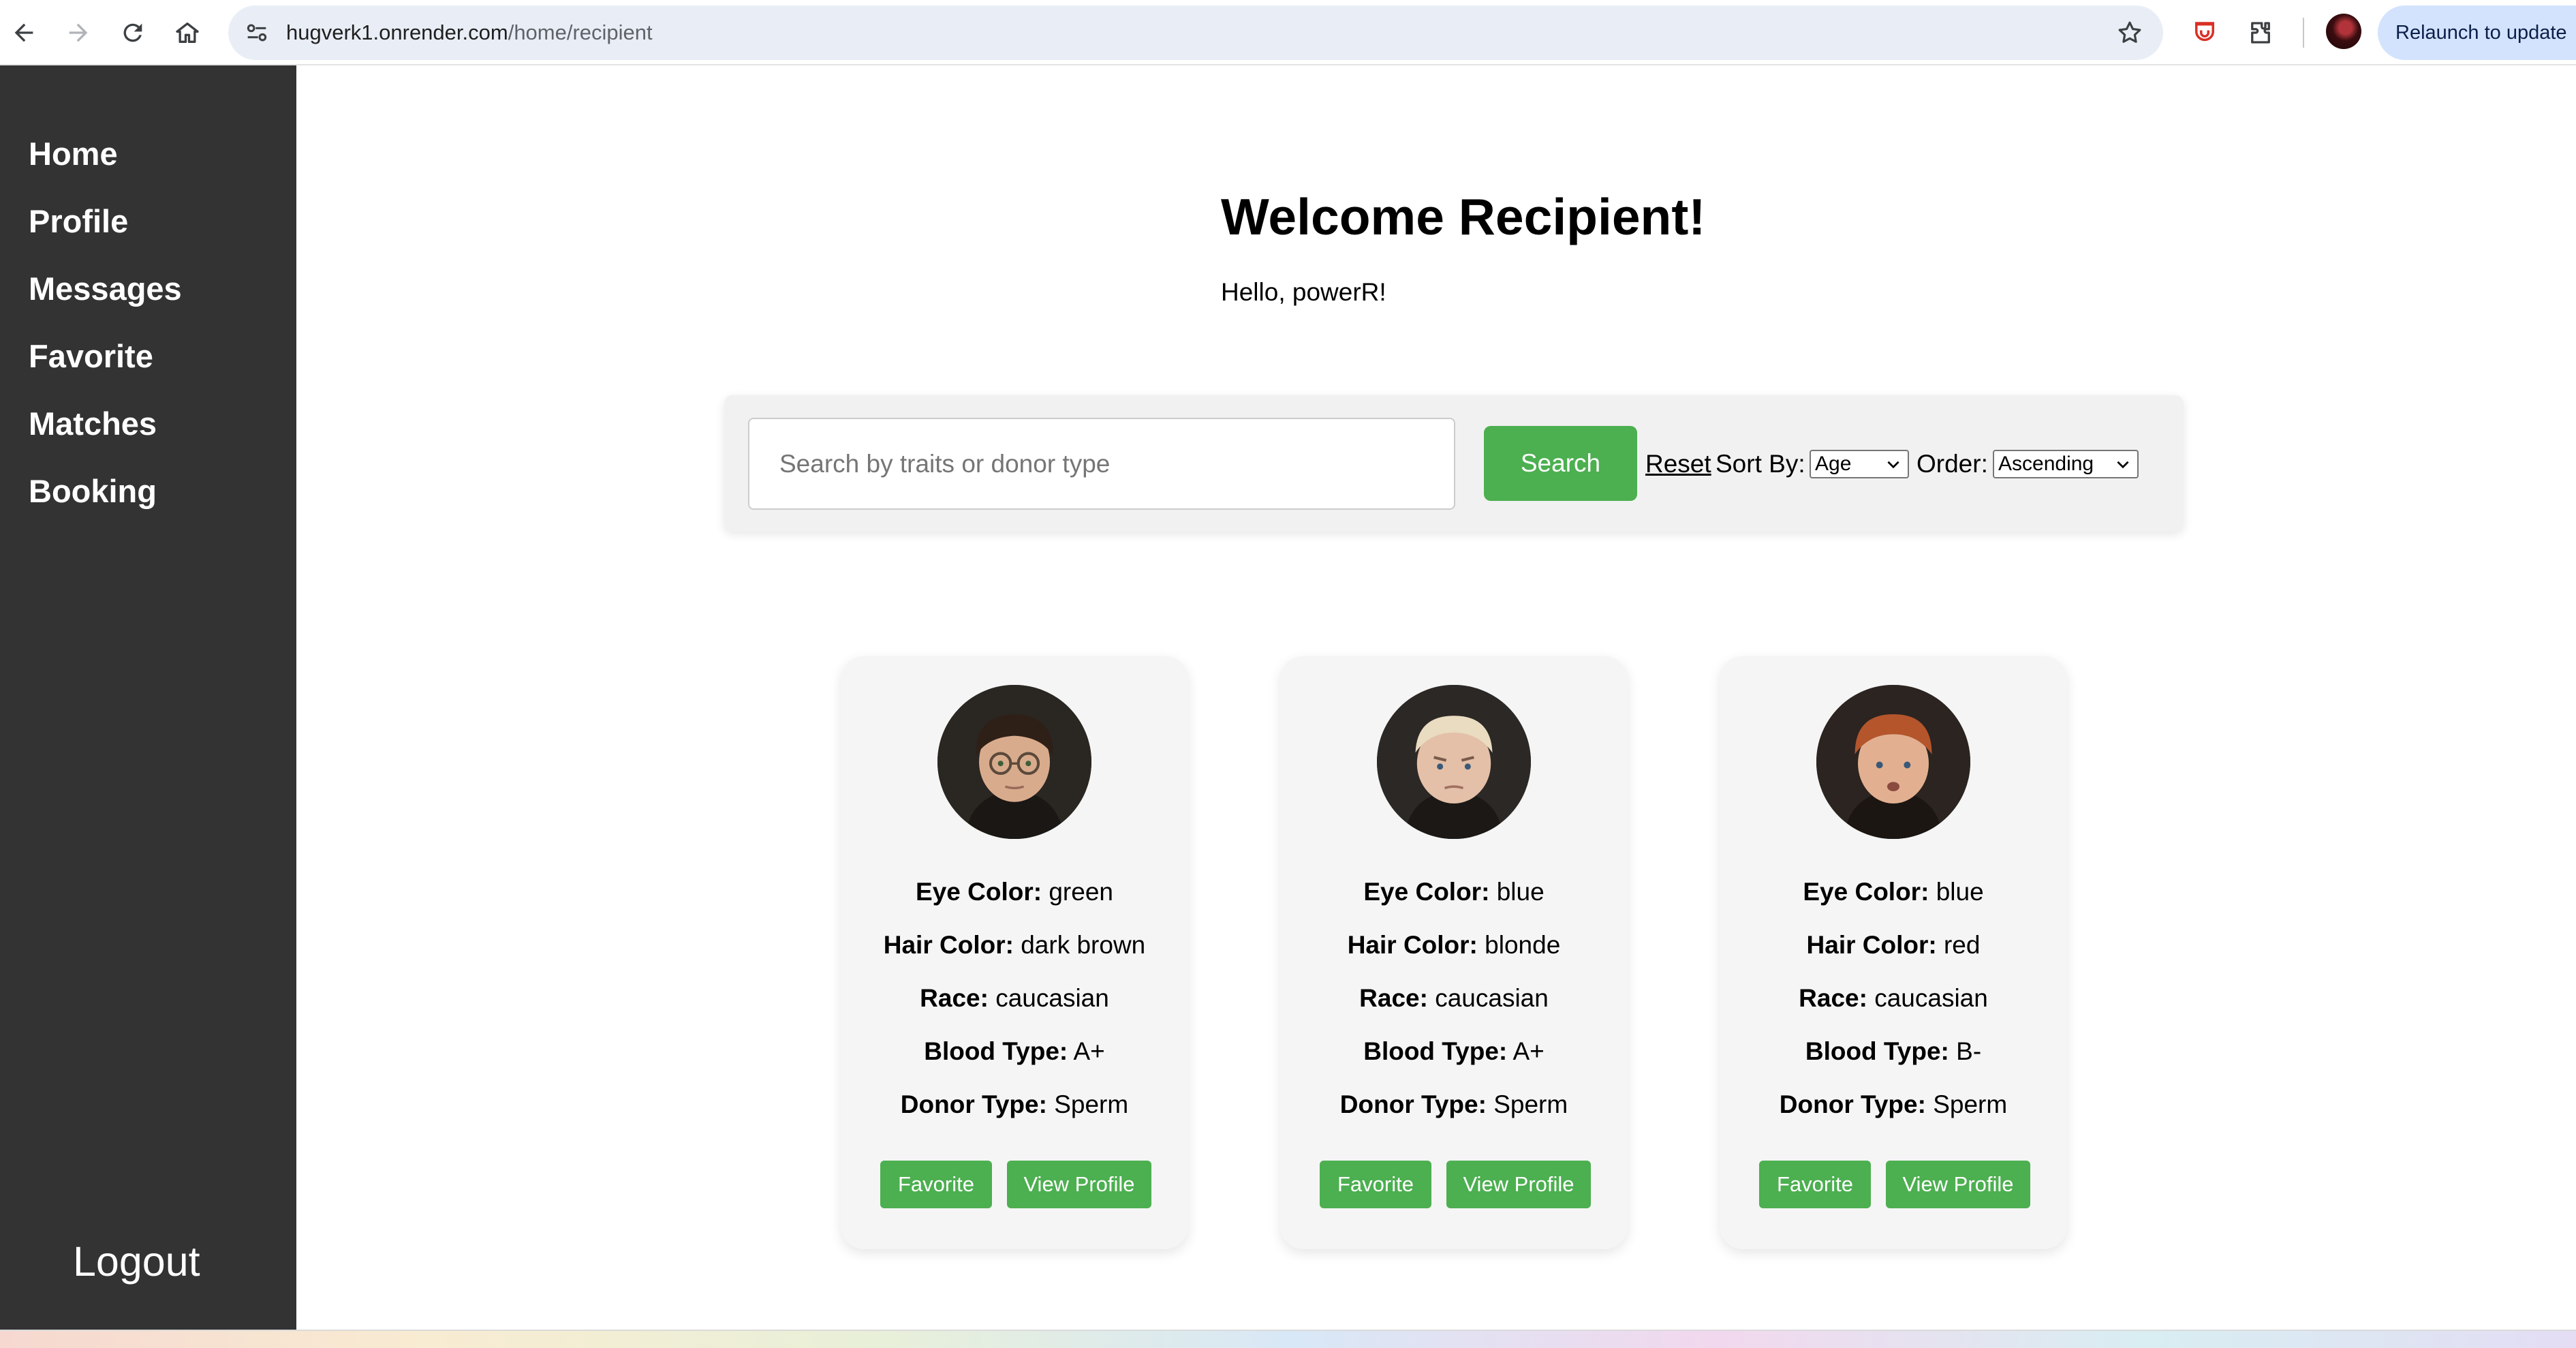  Describe the element at coordinates (1101, 464) in the screenshot. I see `search-input` at that location.